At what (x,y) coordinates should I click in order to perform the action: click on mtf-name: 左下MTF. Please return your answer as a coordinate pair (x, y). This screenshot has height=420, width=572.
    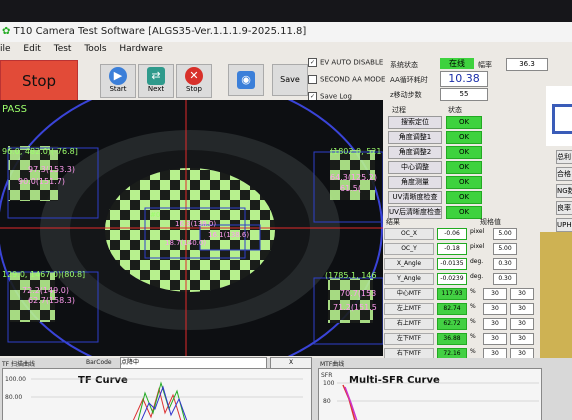
    Looking at the image, I should click on (409, 339).